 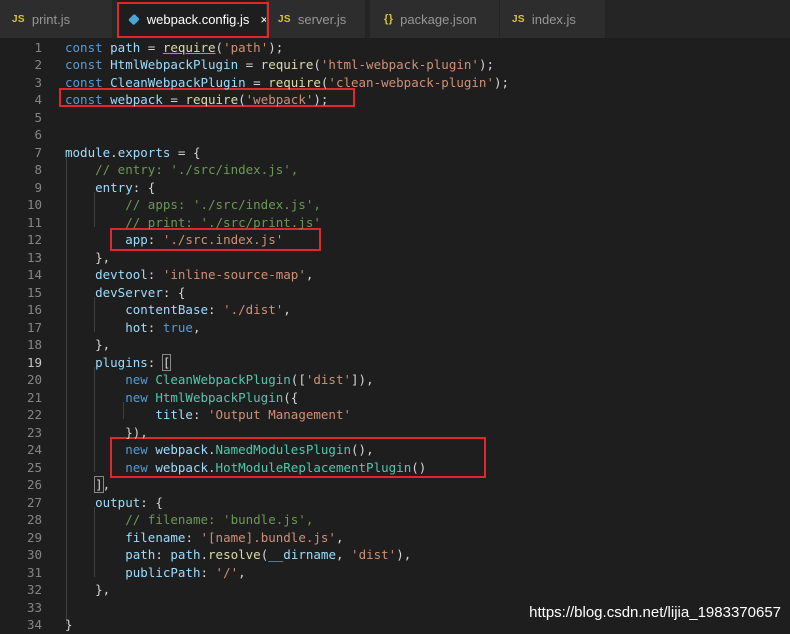 What do you see at coordinates (38, 134) in the screenshot?
I see `line-number: 6` at bounding box center [38, 134].